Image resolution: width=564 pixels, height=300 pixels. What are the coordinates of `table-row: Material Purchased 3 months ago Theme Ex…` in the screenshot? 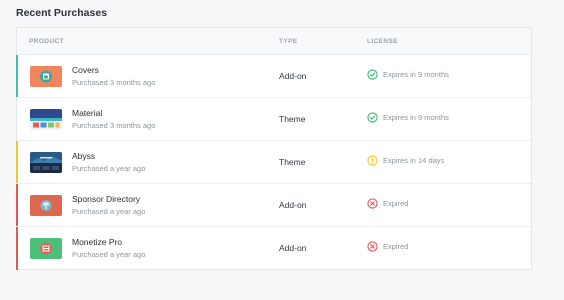 It's located at (274, 119).